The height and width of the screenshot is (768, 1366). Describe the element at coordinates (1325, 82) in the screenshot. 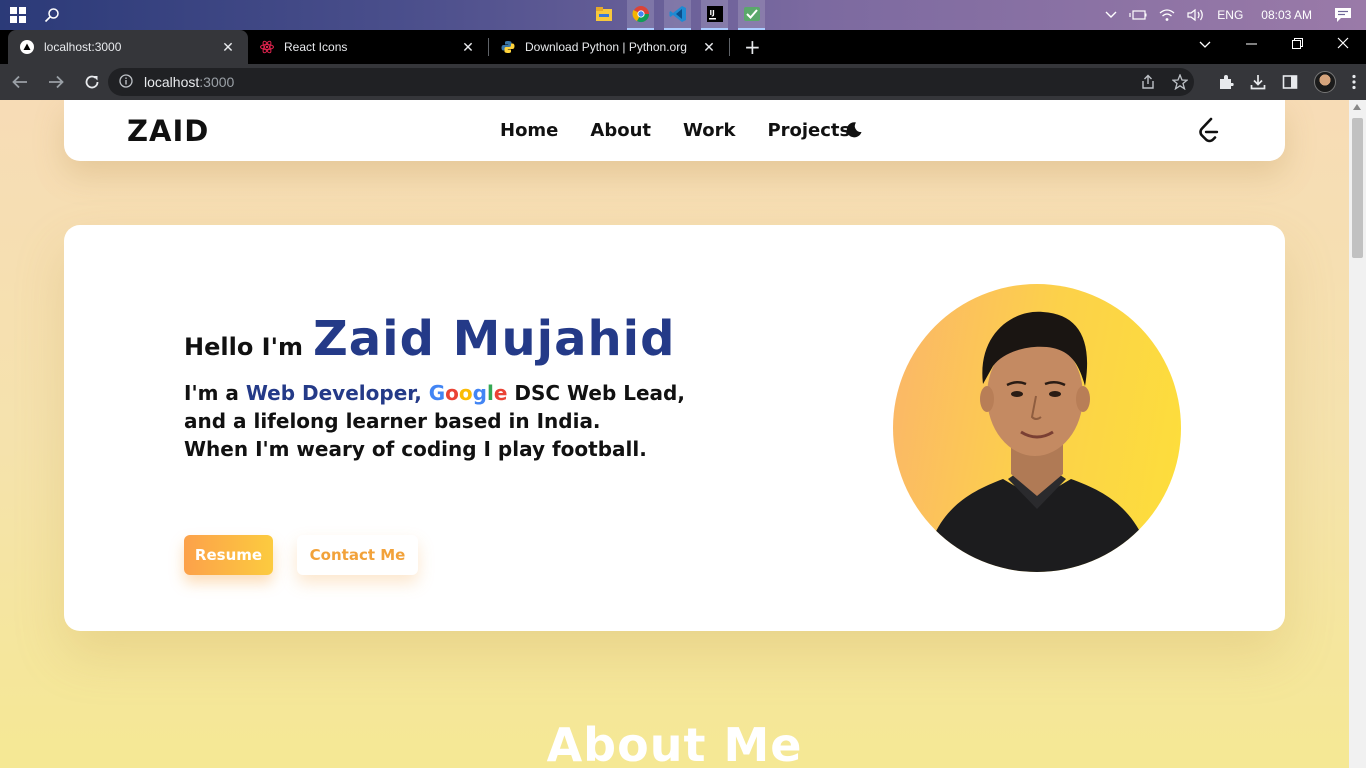

I see `profile-avatar` at that location.